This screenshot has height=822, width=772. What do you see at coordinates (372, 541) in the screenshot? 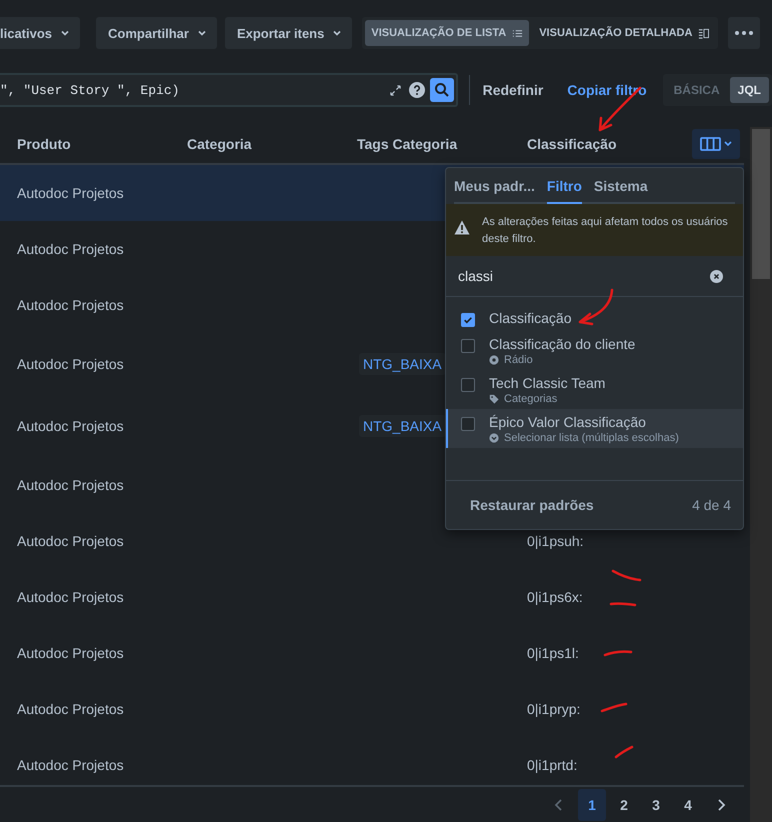
I see `table-row: Autodoc Projetos 0|i1psuh:` at bounding box center [372, 541].